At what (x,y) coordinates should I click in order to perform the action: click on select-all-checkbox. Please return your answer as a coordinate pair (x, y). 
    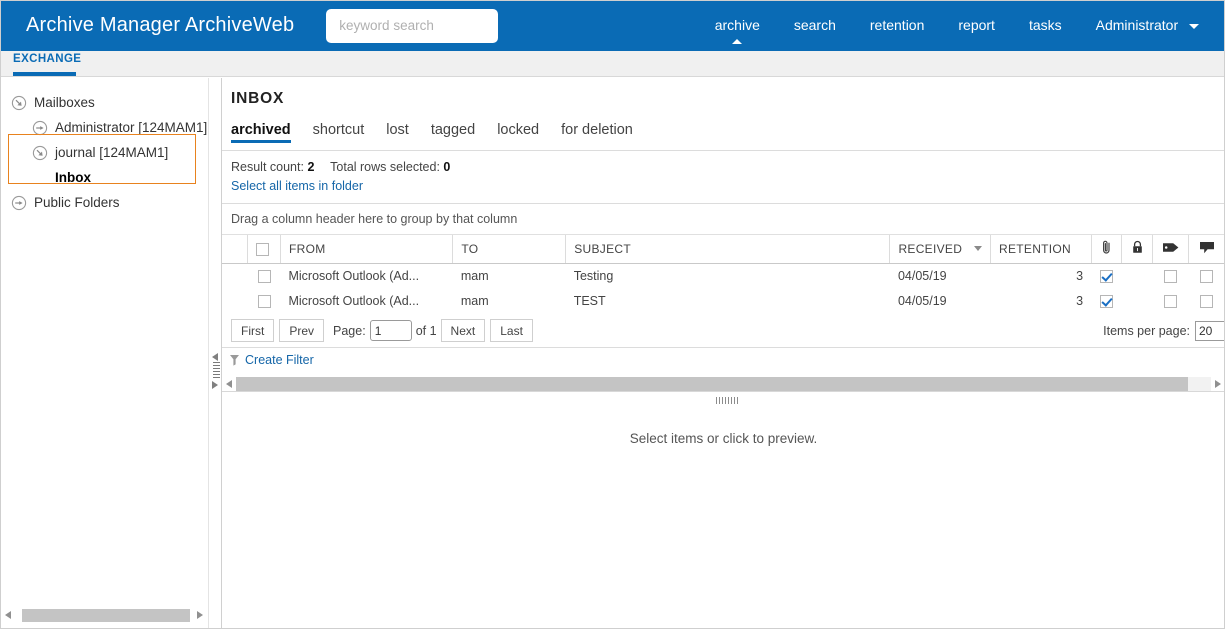
    Looking at the image, I should click on (263, 249).